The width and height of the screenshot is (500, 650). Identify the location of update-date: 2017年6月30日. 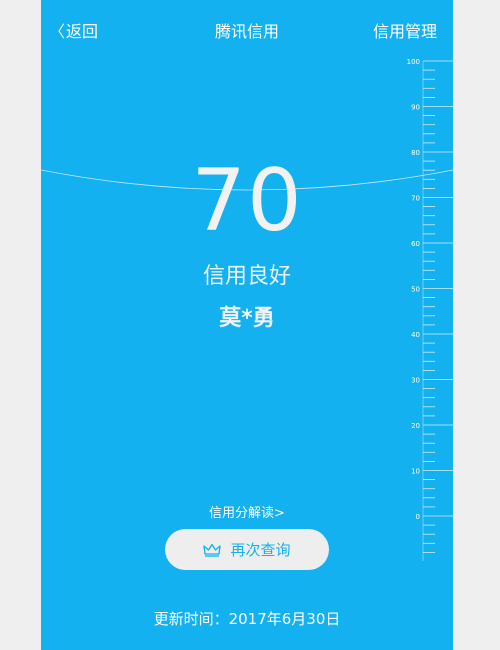
(284, 619).